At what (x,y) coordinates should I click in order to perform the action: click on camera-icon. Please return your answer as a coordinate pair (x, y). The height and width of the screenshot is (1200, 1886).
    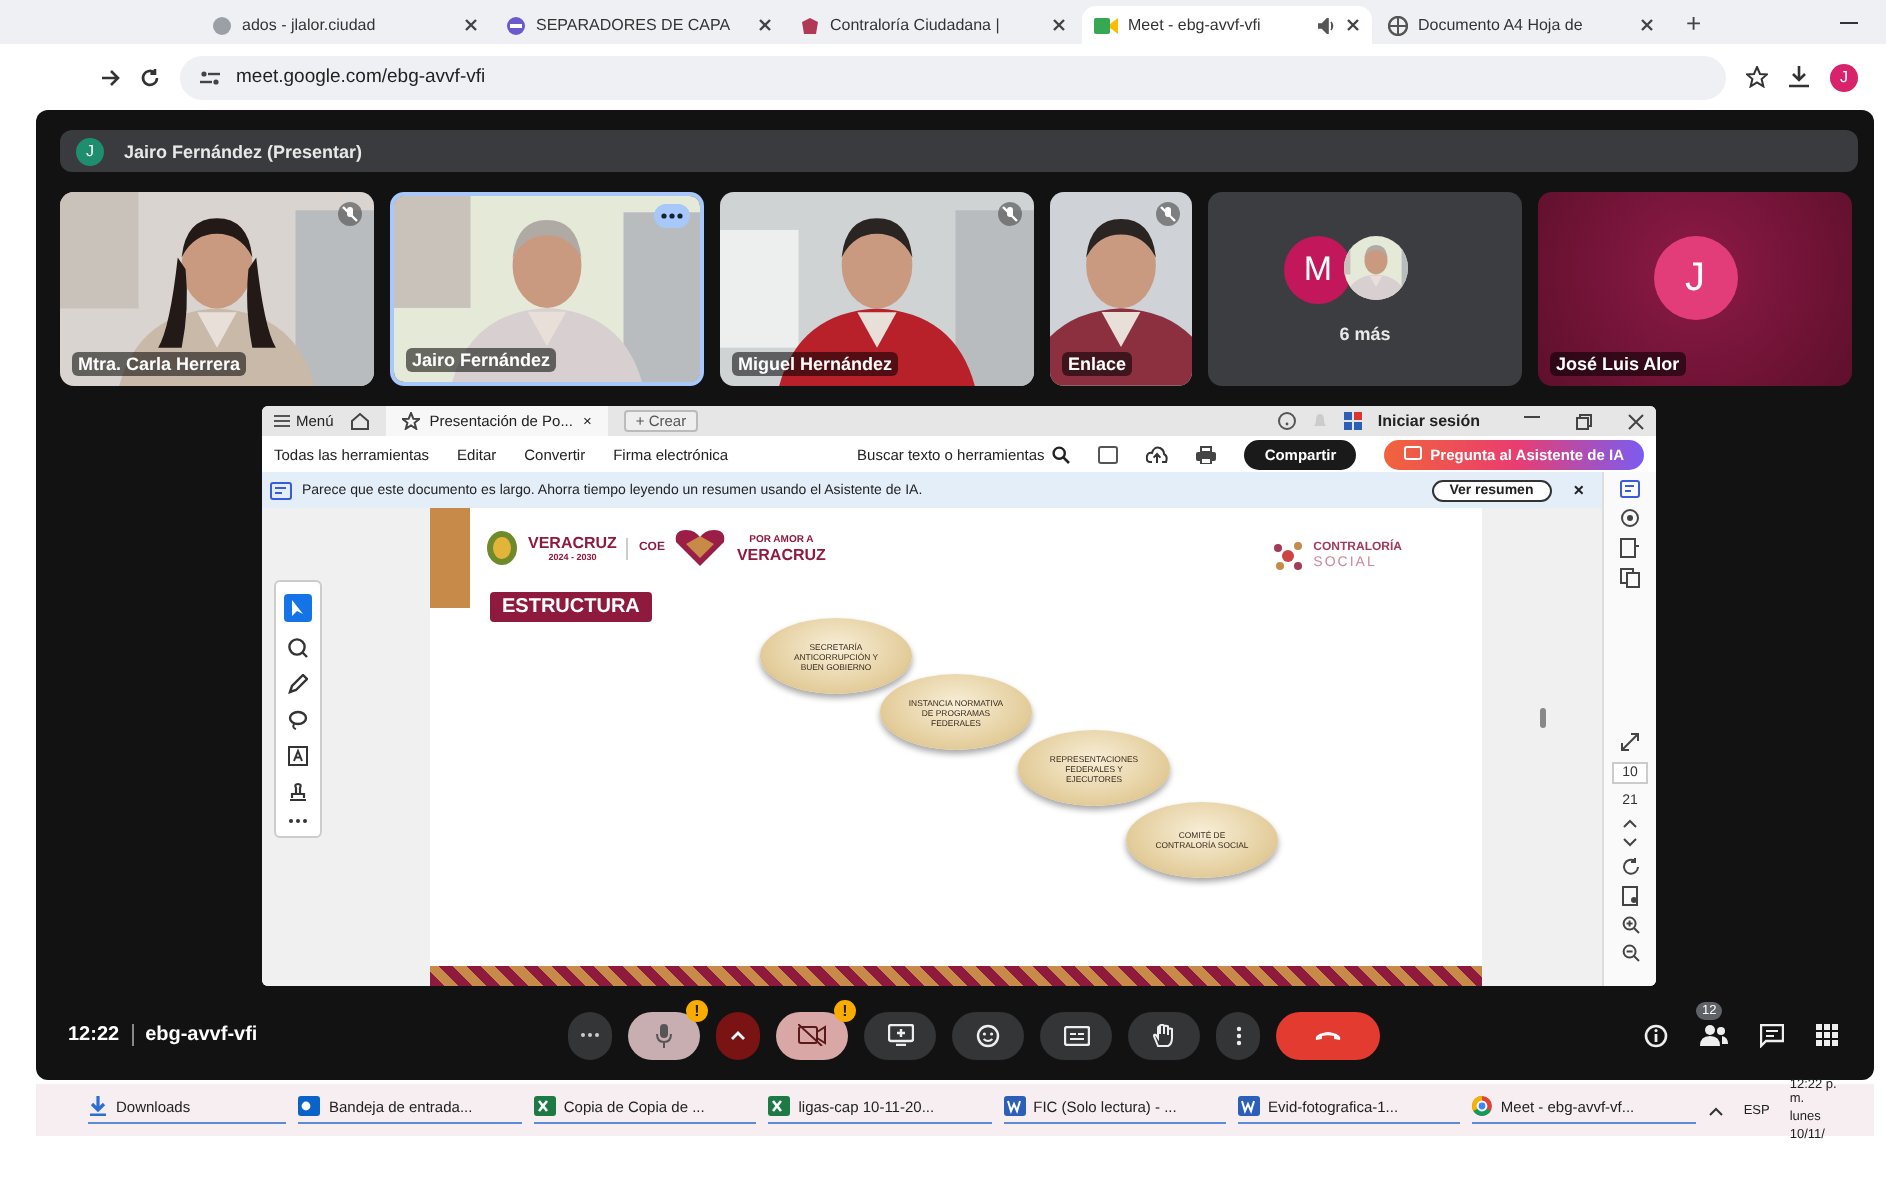
    Looking at the image, I should click on (1106, 25).